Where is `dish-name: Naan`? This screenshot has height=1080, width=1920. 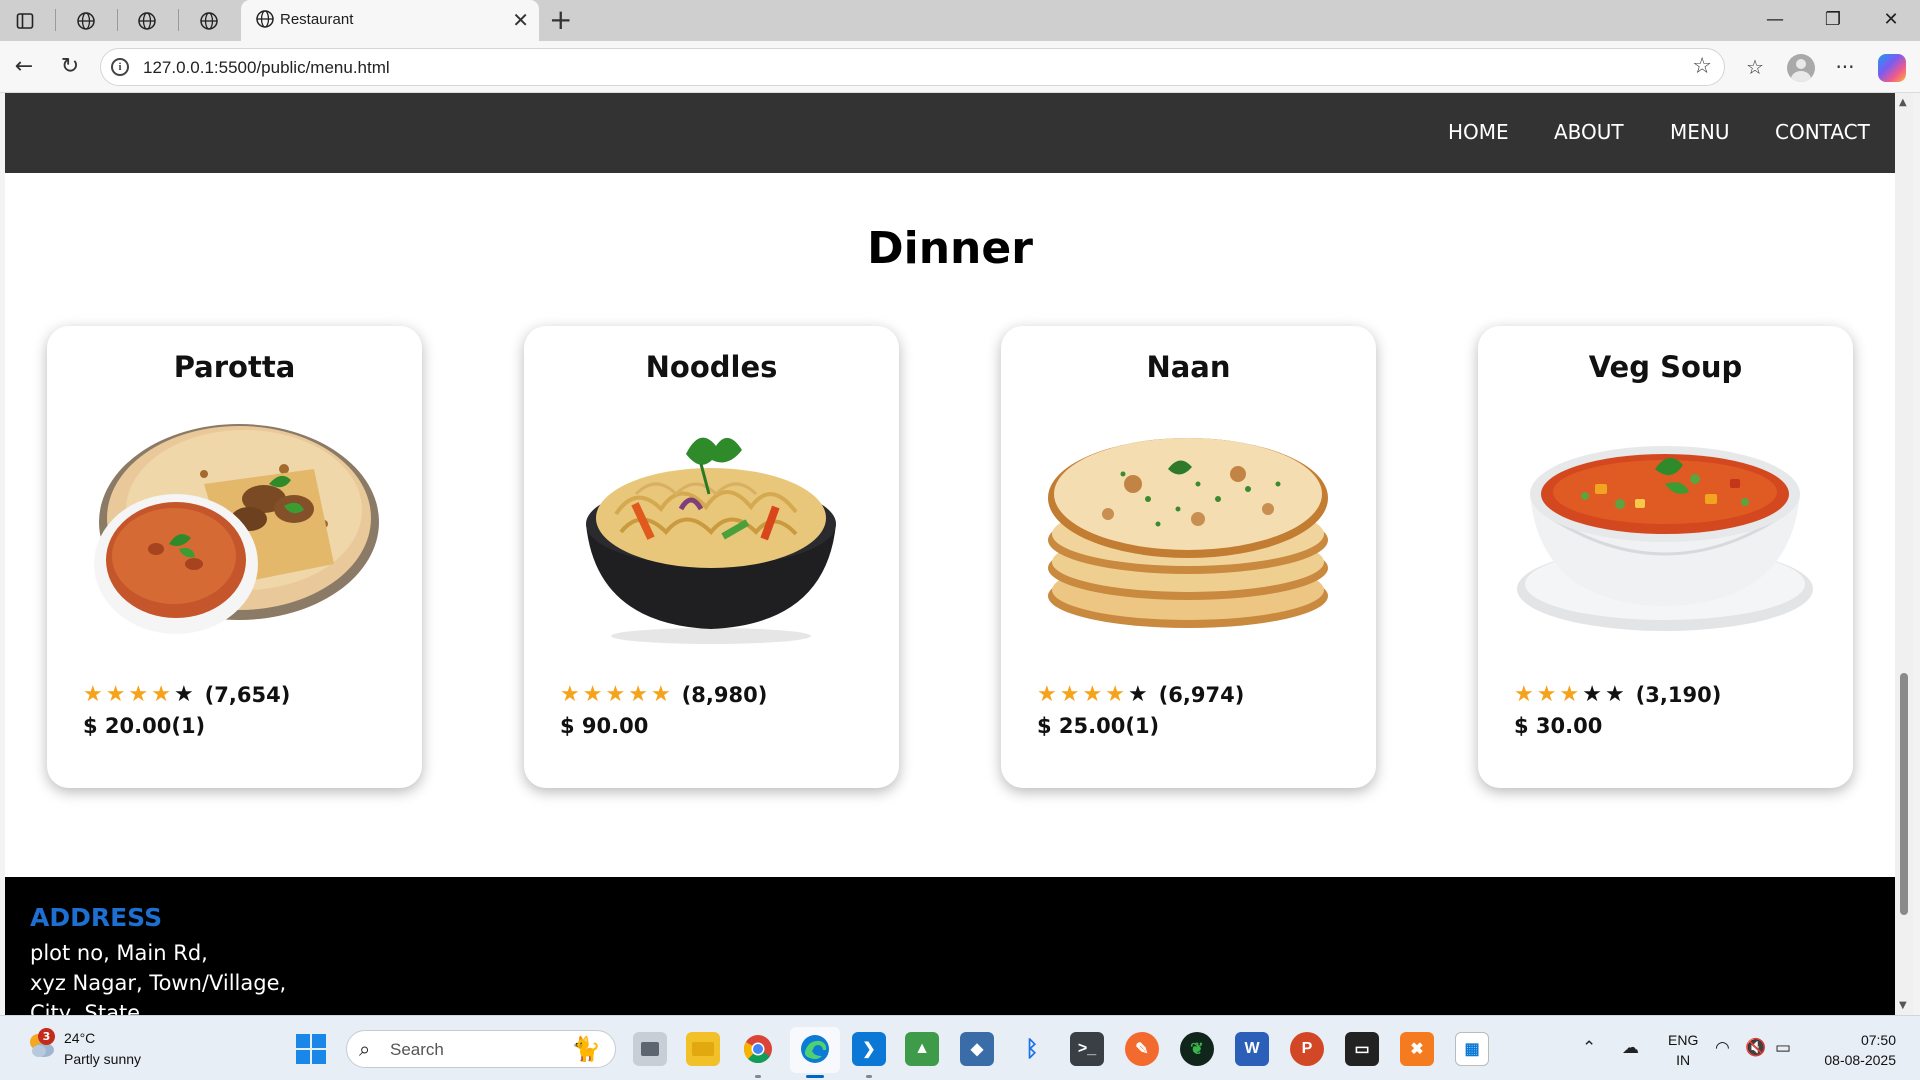
dish-name: Naan is located at coordinates (1188, 367).